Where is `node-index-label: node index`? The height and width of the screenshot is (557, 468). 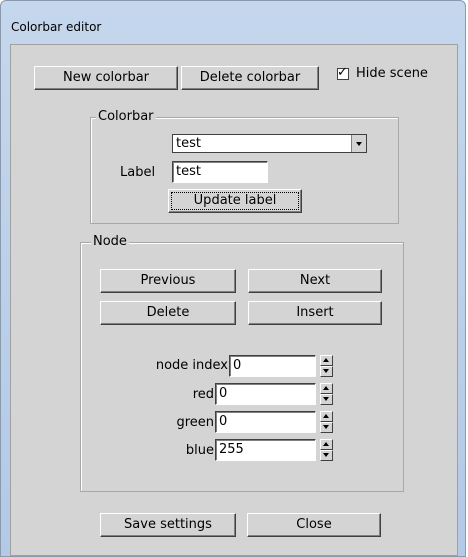
node-index-label: node index is located at coordinates (191, 365).